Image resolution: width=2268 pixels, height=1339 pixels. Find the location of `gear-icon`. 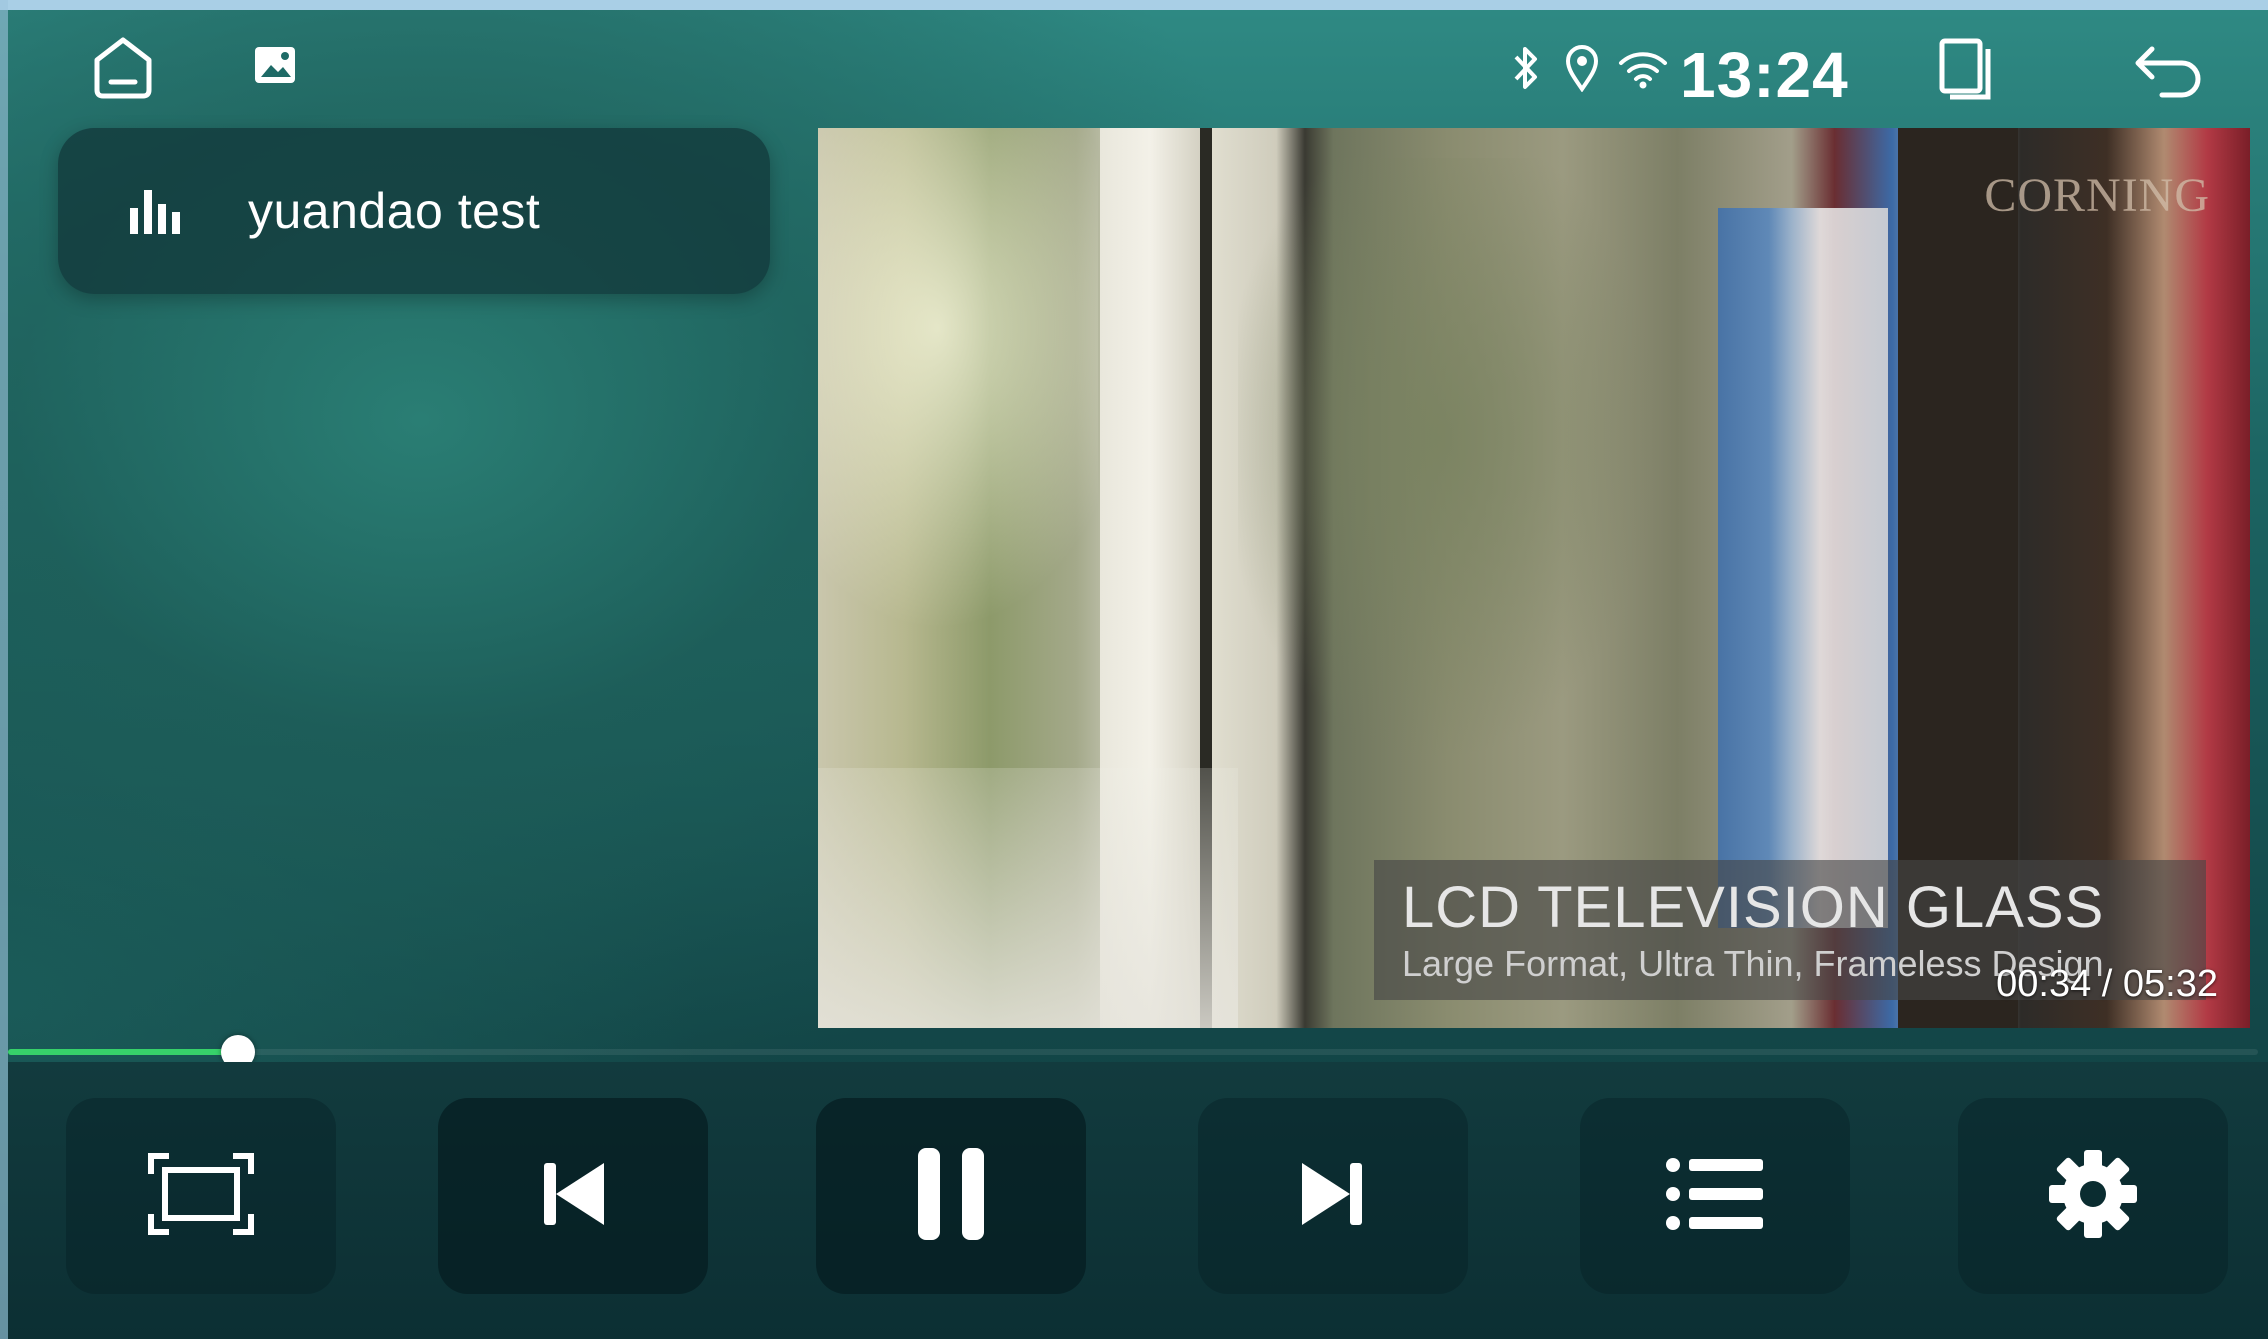

gear-icon is located at coordinates (2093, 1196).